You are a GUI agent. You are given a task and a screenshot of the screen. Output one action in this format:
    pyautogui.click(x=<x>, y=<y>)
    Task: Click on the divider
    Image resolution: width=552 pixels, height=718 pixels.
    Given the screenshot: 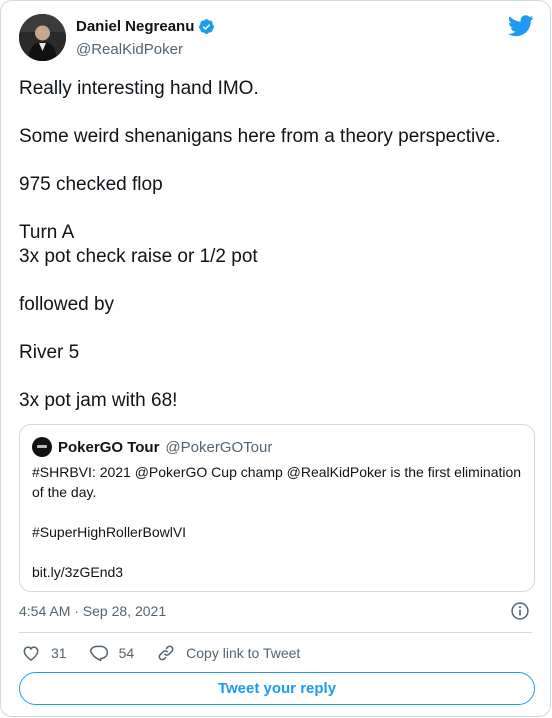 What is the action you would take?
    pyautogui.click(x=275, y=632)
    